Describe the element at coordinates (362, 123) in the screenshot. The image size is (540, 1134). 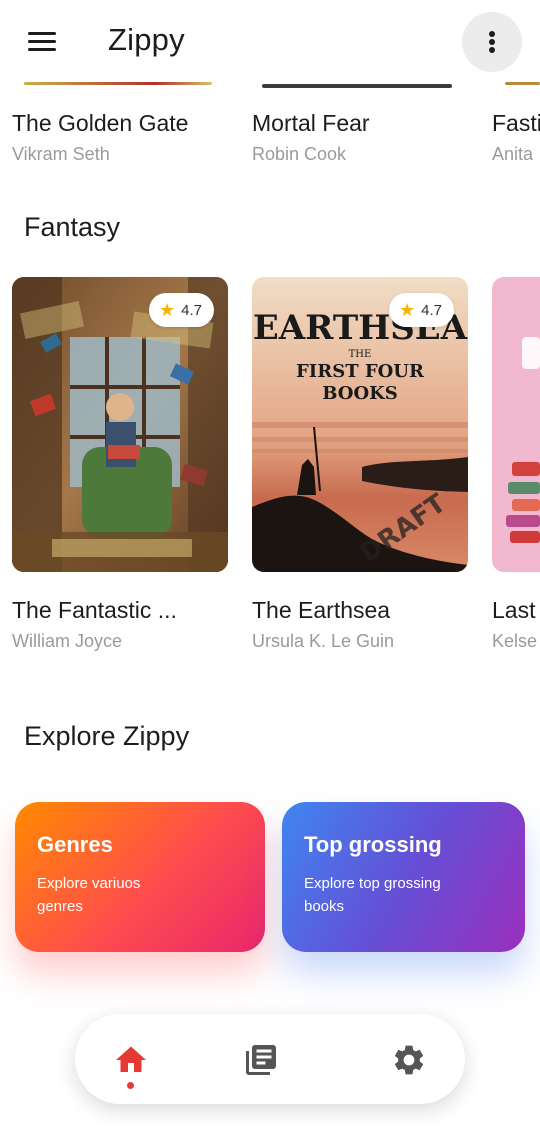
I see `book-title: Mortal Fear` at that location.